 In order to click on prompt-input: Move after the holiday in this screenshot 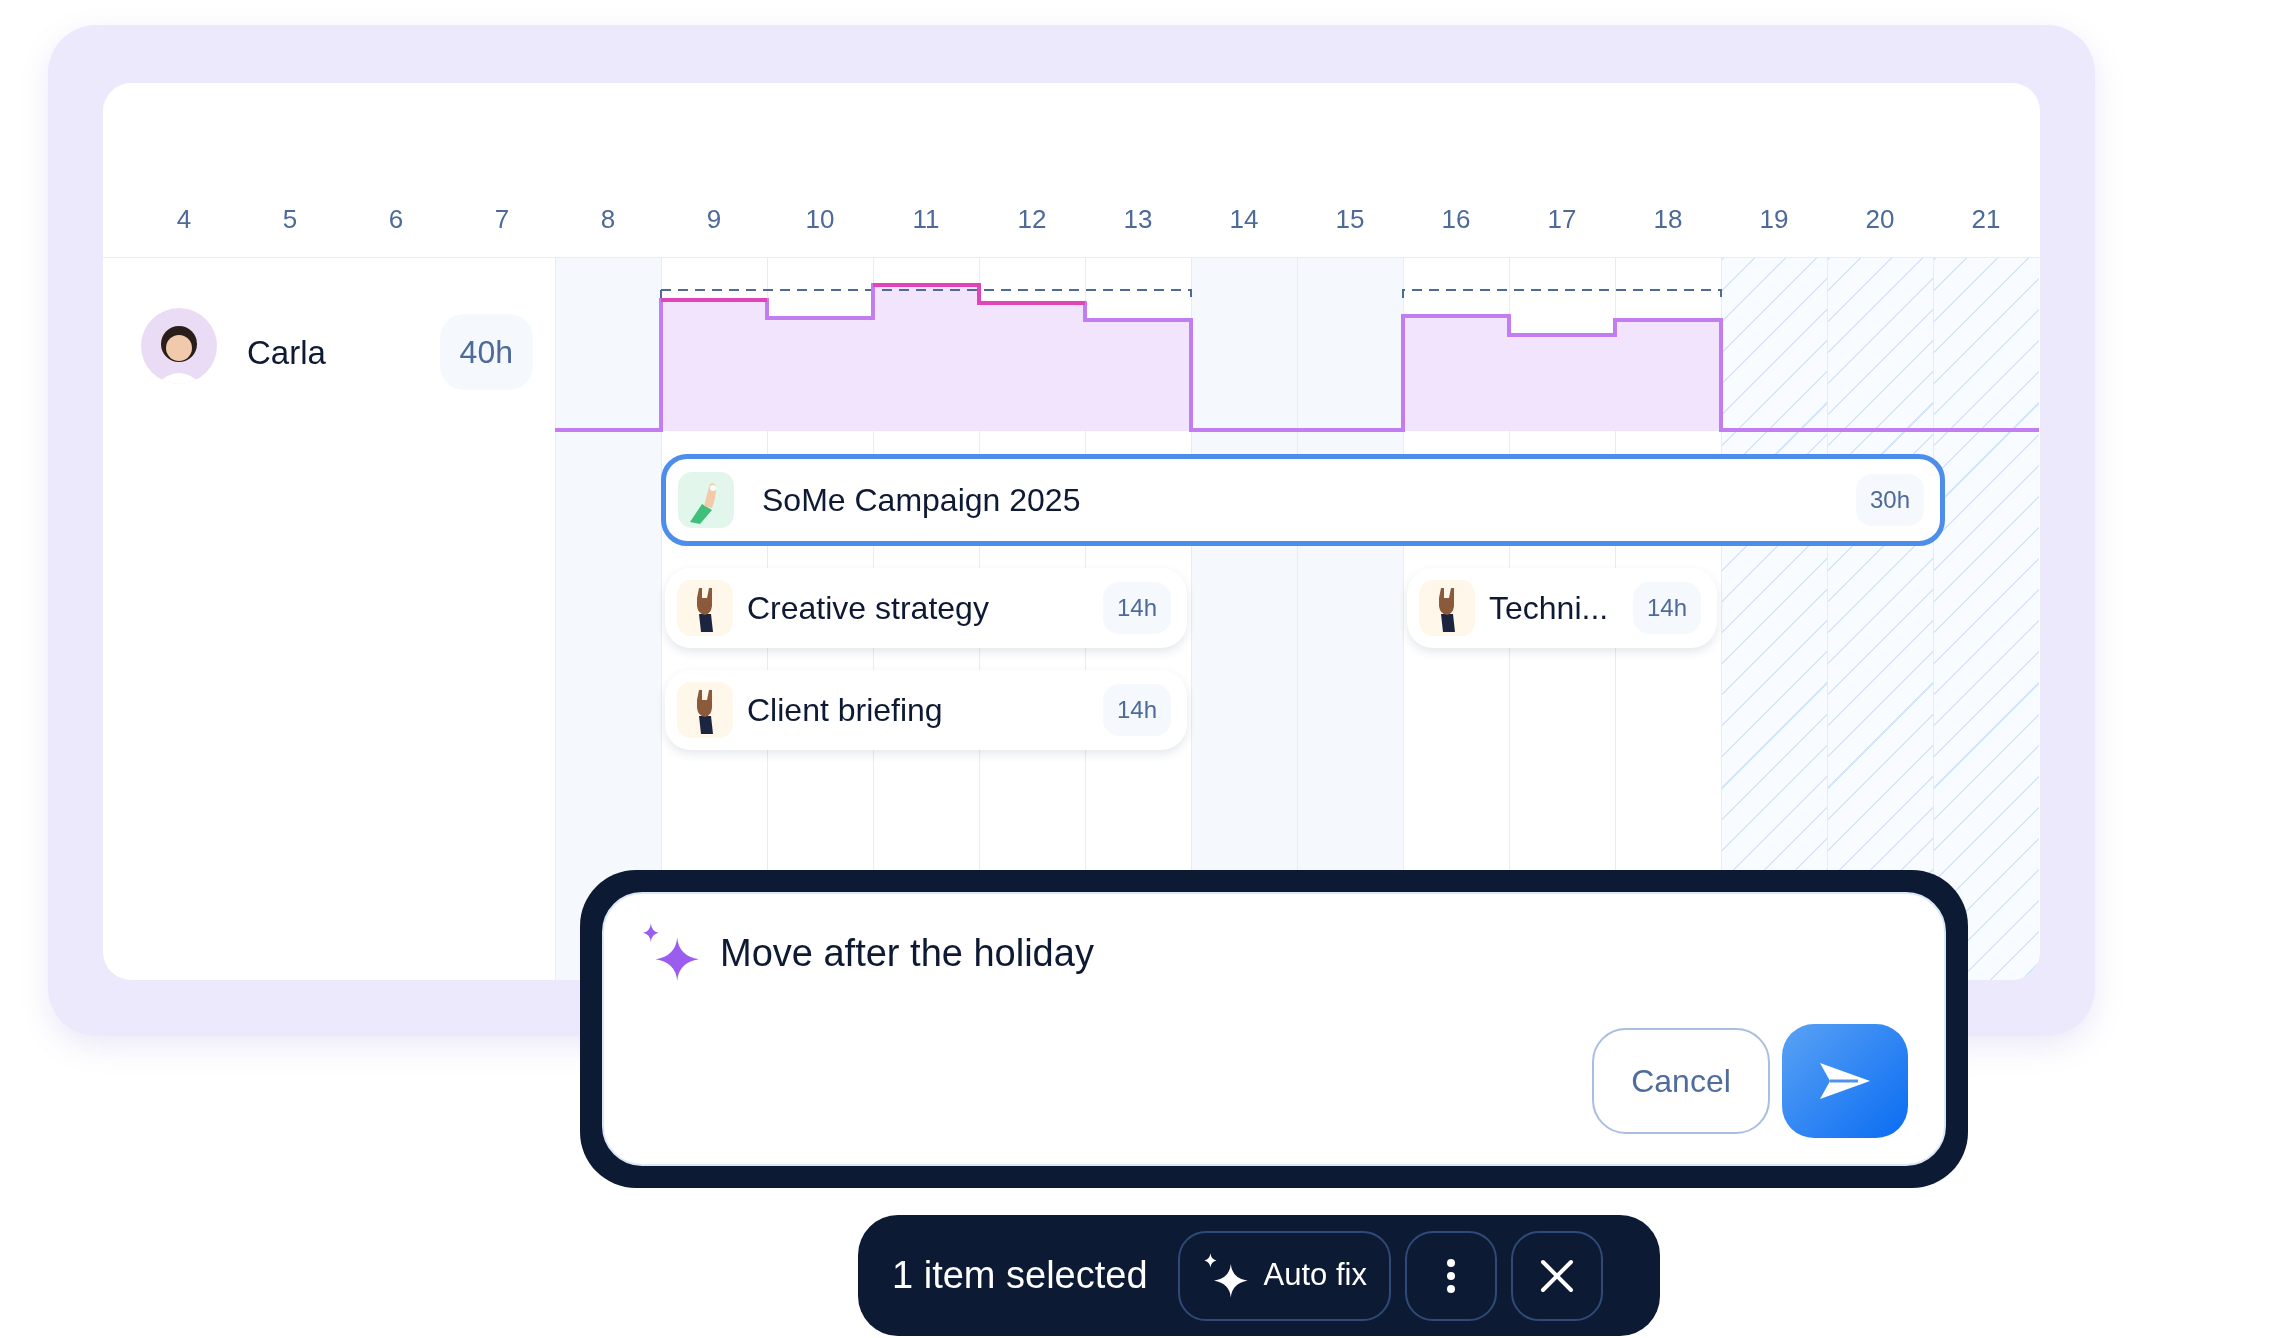, I will do `click(1314, 953)`.